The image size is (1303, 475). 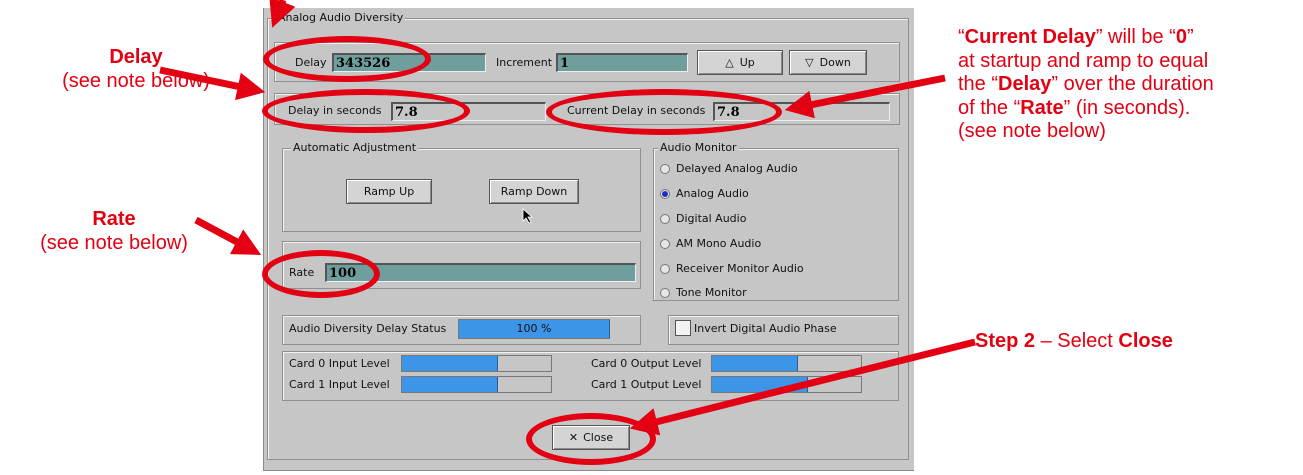 I want to click on step2-annotation: Step 2 – Select Close, so click(x=1074, y=342).